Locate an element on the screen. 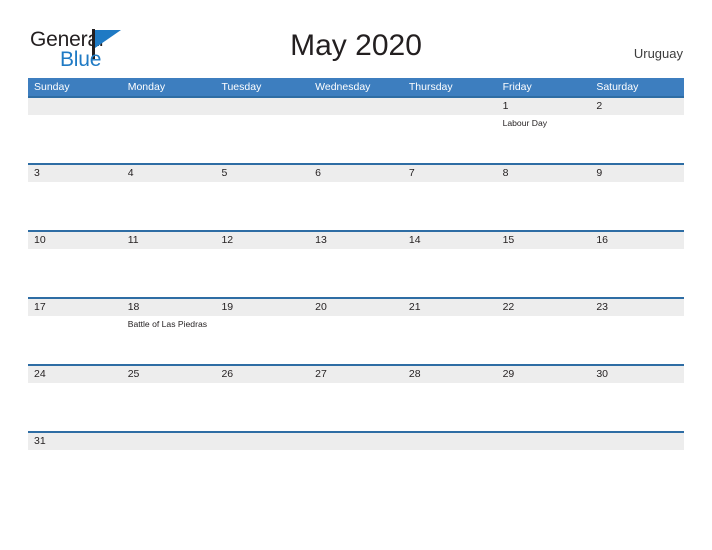 This screenshot has width=712, height=550. calendar-day-cell: 4 is located at coordinates (169, 197).